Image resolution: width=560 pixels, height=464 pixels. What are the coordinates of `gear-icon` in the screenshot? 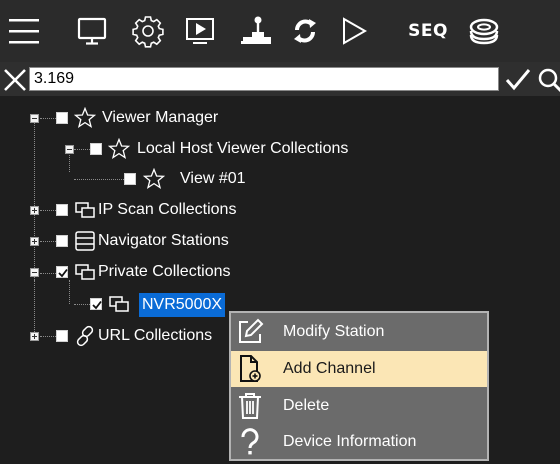 It's located at (148, 32).